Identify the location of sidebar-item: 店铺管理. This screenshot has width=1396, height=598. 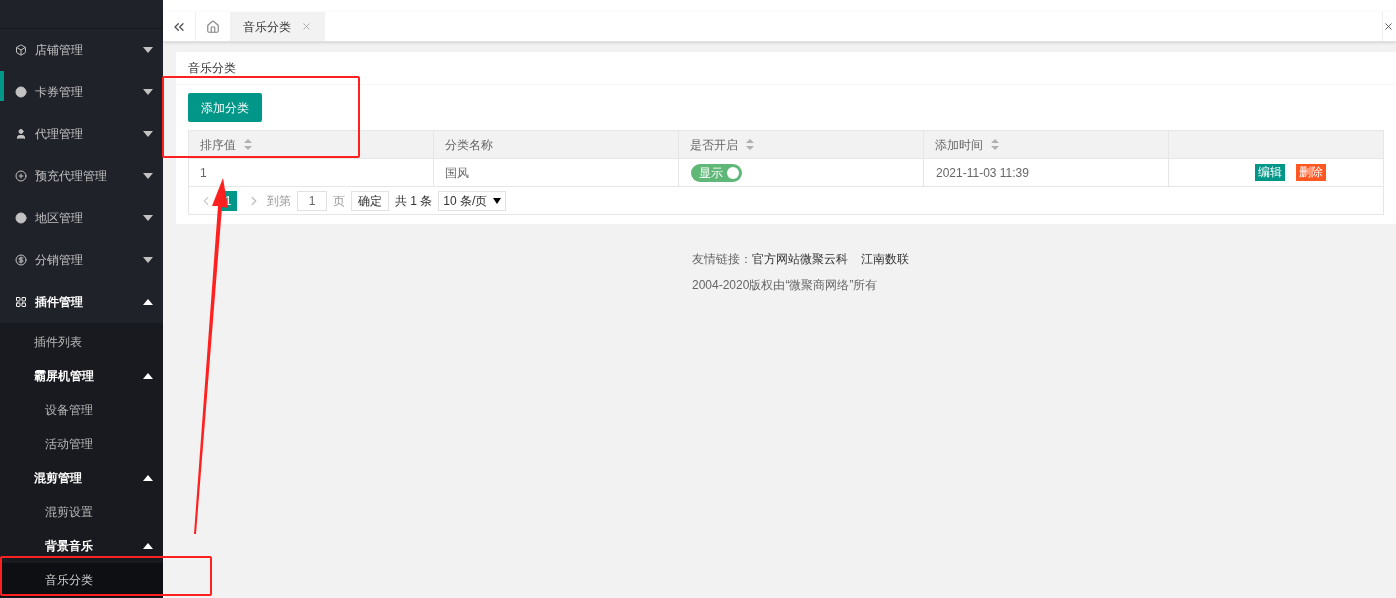
(81, 50).